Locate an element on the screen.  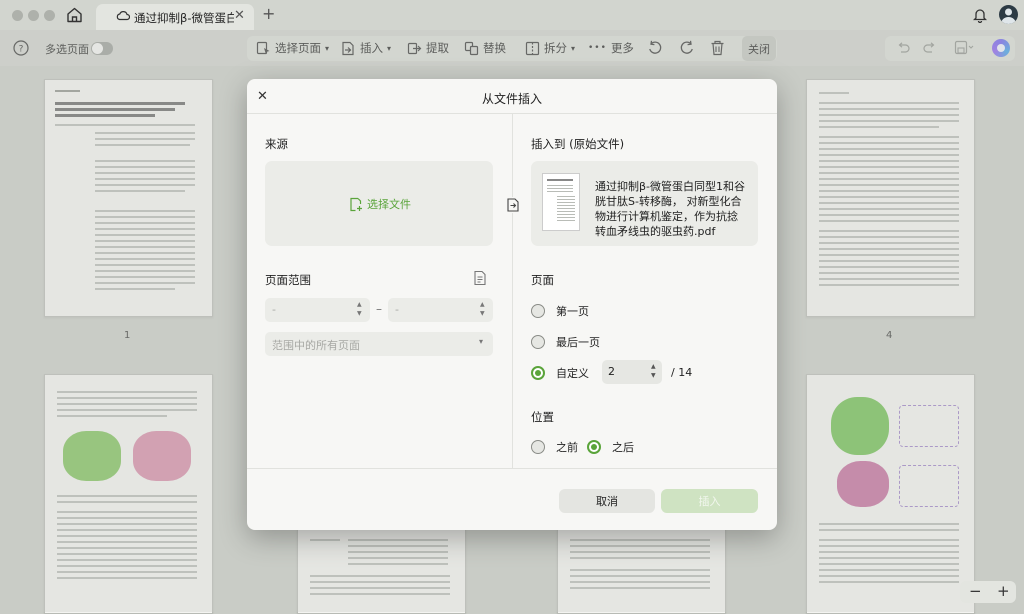
zoom-in-button: + is located at coordinates (1003, 591).